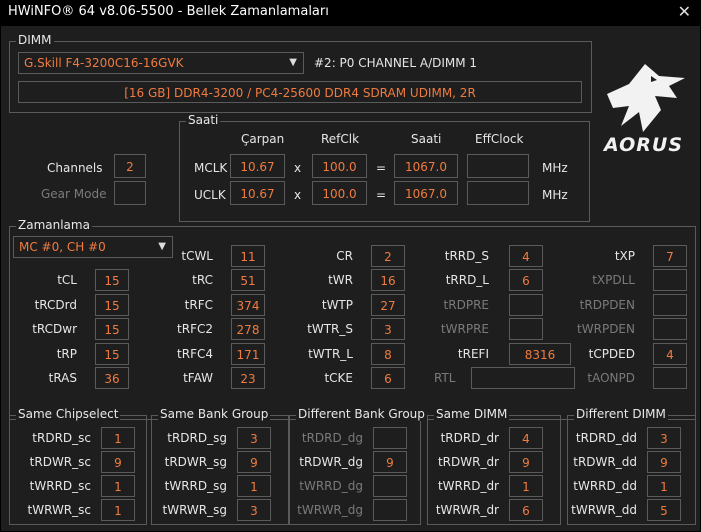 This screenshot has width=701, height=532. Describe the element at coordinates (35, 40) in the screenshot. I see `dimm-legend: DIMM` at that location.